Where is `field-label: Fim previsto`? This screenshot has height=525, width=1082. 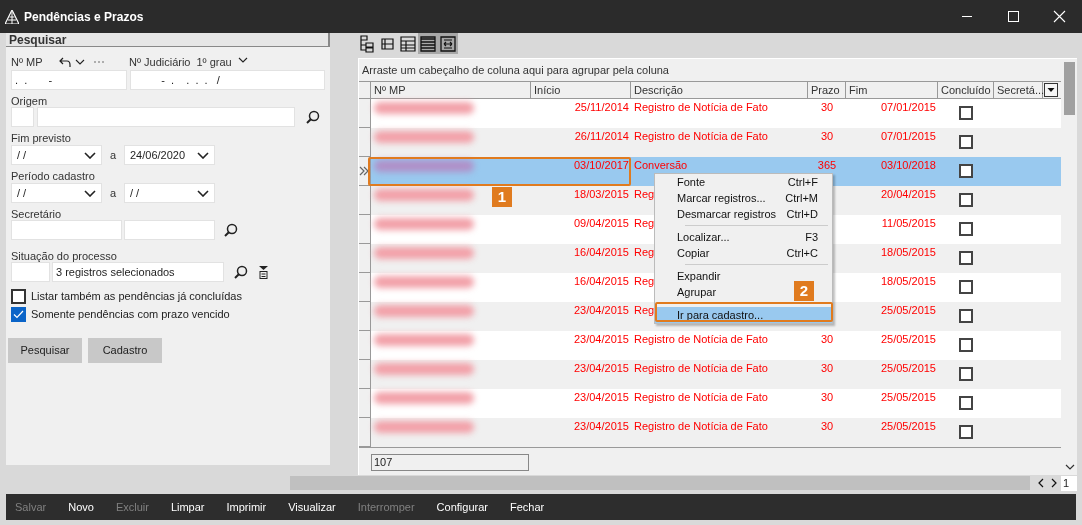 field-label: Fim previsto is located at coordinates (41, 138).